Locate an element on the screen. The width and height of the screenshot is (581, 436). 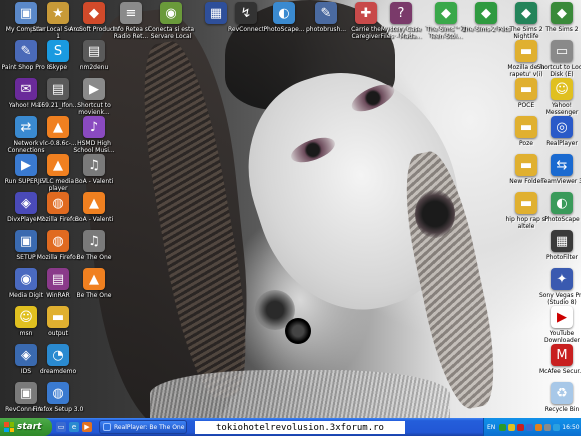
desktop-icon-label: WinRAR is located at coordinates (58, 295).